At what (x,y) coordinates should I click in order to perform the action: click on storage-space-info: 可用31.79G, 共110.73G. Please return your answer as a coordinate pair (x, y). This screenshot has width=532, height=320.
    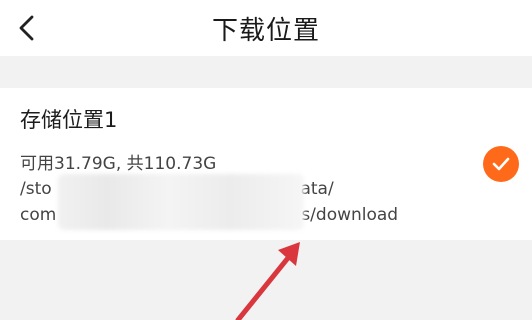
    Looking at the image, I should click on (118, 164).